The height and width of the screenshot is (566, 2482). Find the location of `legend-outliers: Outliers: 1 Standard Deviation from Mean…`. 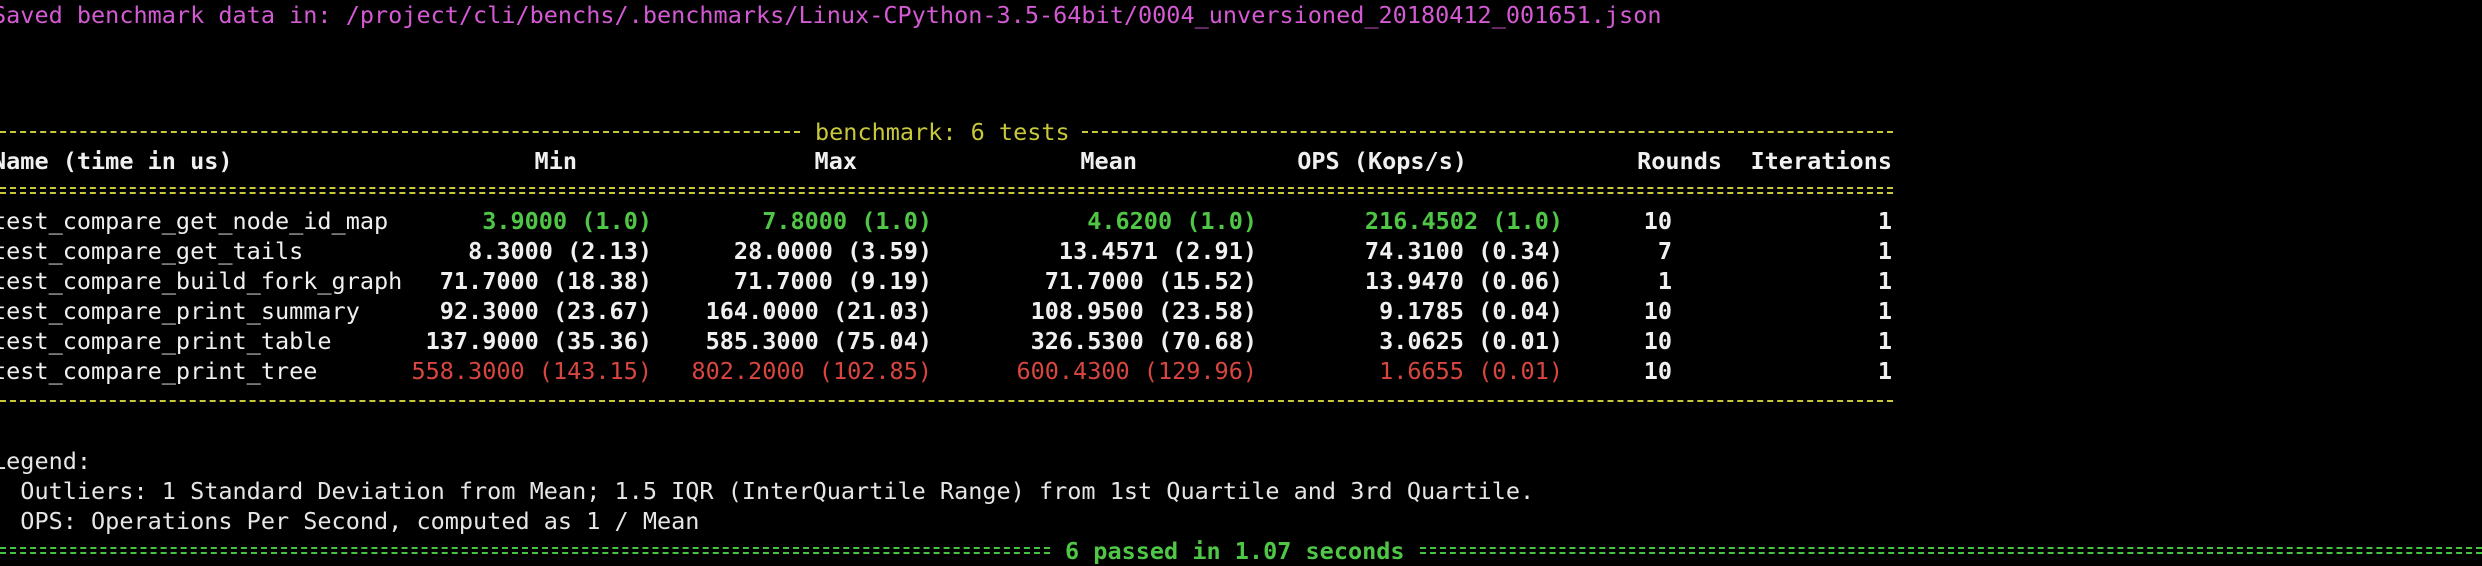

legend-outliers: Outliers: 1 Standard Deviation from Mean… is located at coordinates (767, 491).